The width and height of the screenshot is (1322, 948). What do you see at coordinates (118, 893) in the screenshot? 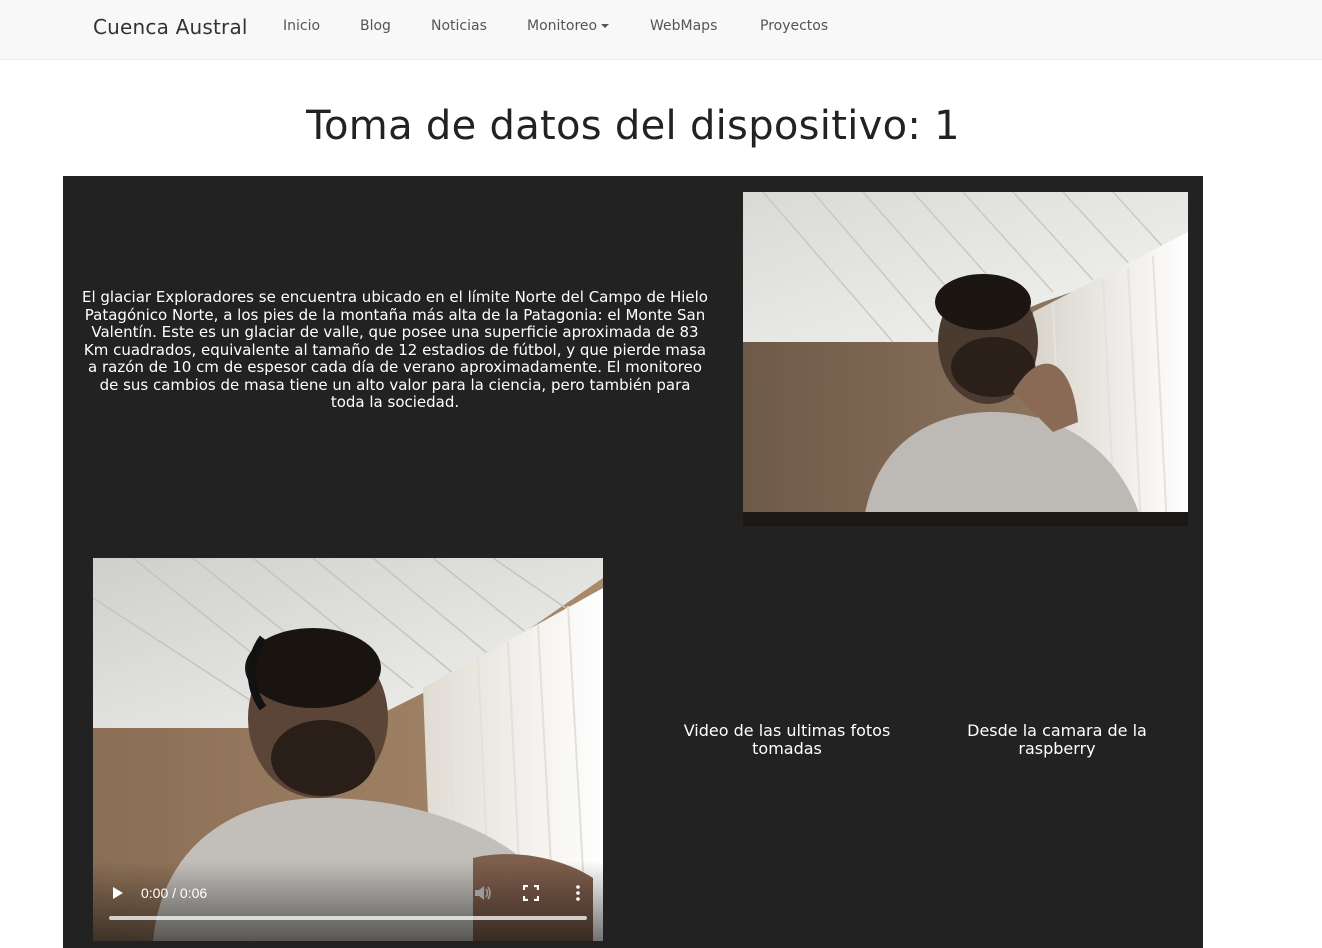
I see `play-icon` at bounding box center [118, 893].